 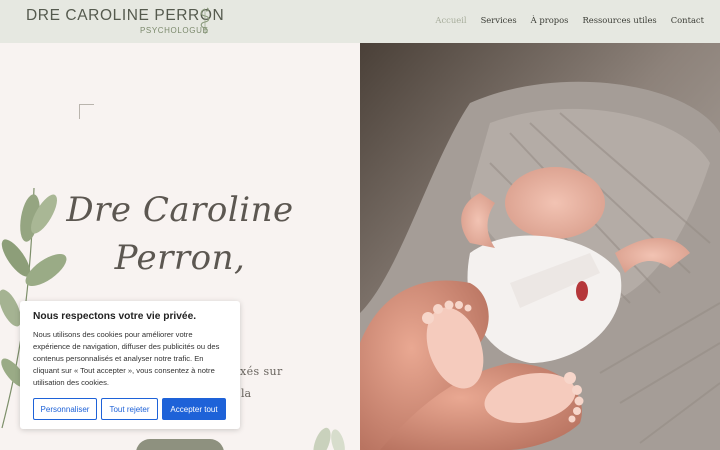 I want to click on hero-cta-button, so click(x=180, y=444).